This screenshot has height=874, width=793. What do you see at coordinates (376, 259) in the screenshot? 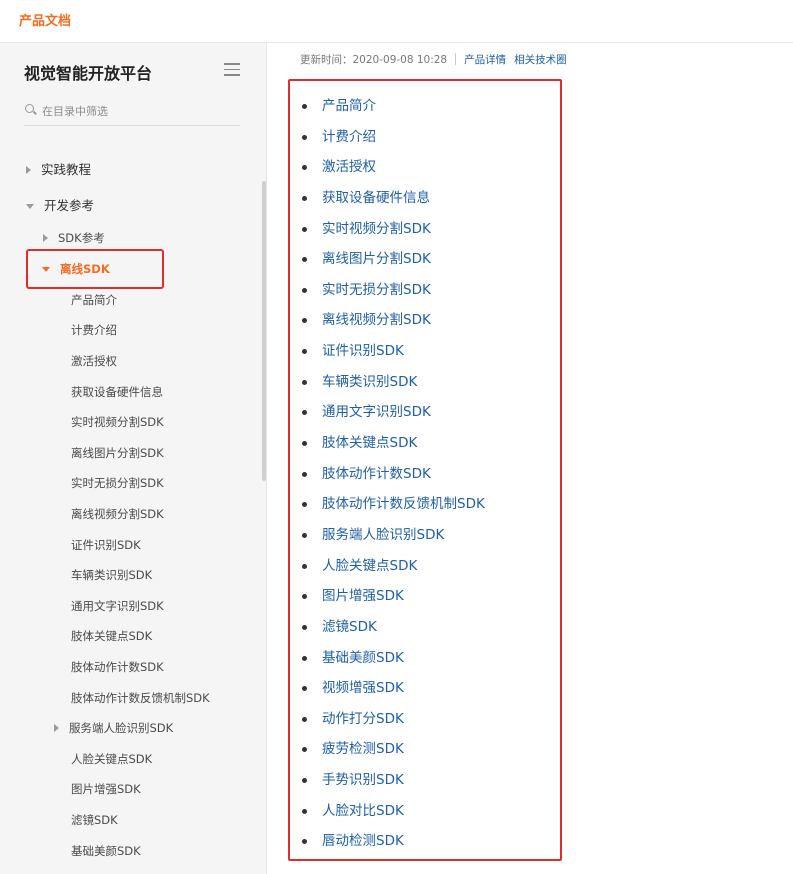
I see `doc-link: 离线图片分割SDK` at bounding box center [376, 259].